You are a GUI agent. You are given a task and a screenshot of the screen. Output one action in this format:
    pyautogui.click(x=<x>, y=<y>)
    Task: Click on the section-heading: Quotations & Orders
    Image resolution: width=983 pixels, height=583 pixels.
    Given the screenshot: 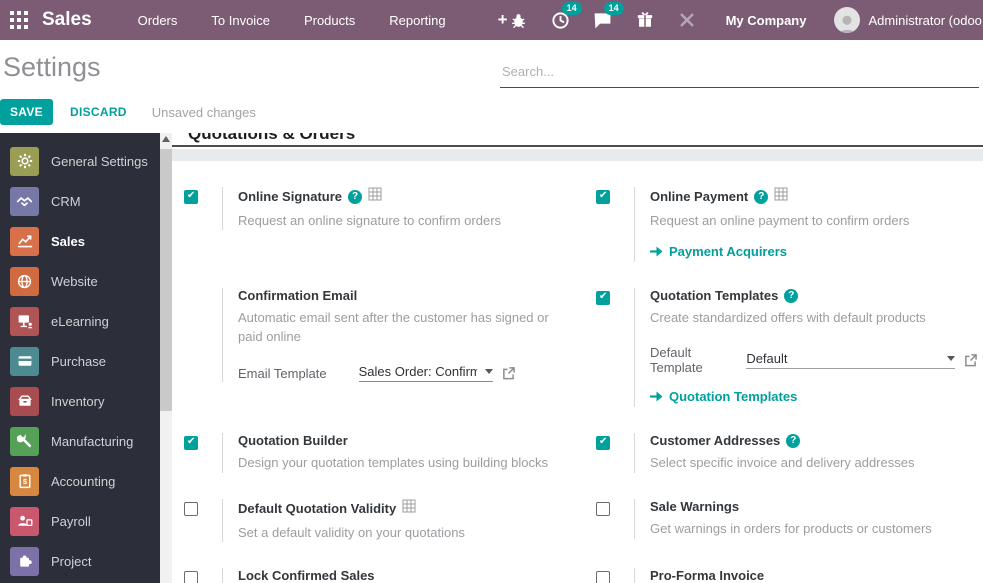 What is the action you would take?
    pyautogui.click(x=577, y=140)
    